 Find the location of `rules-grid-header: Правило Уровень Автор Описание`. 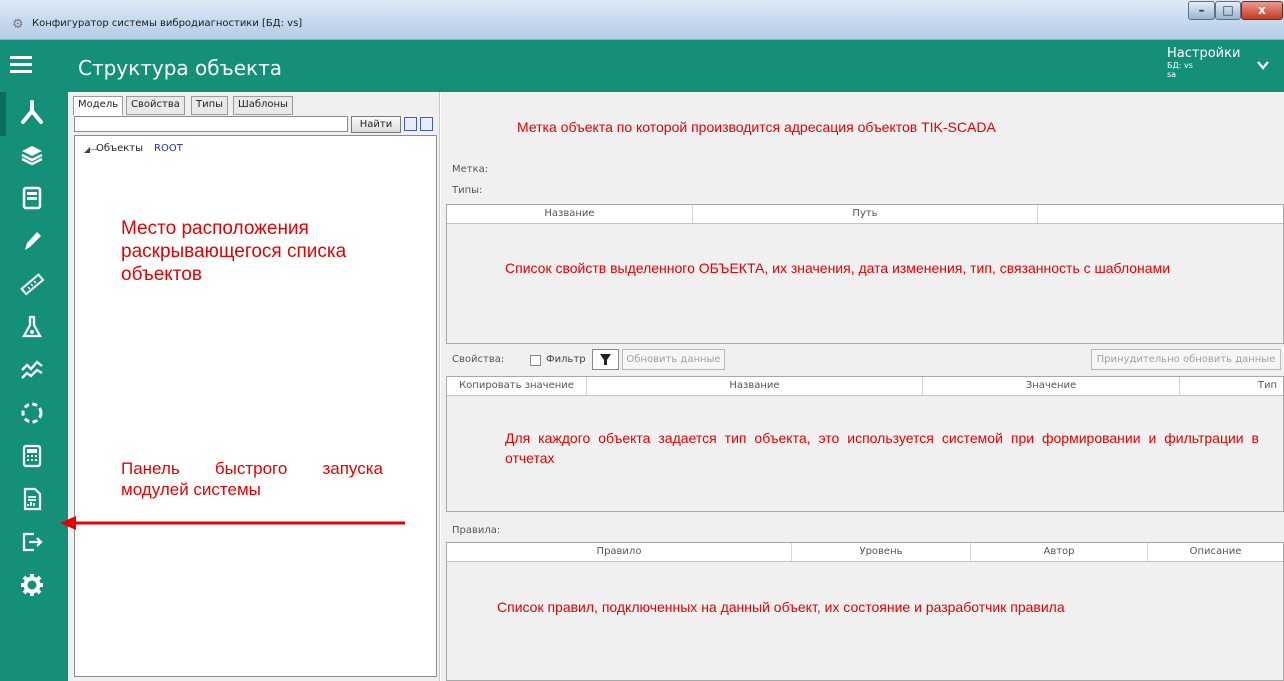

rules-grid-header: Правило Уровень Автор Описание is located at coordinates (865, 552).